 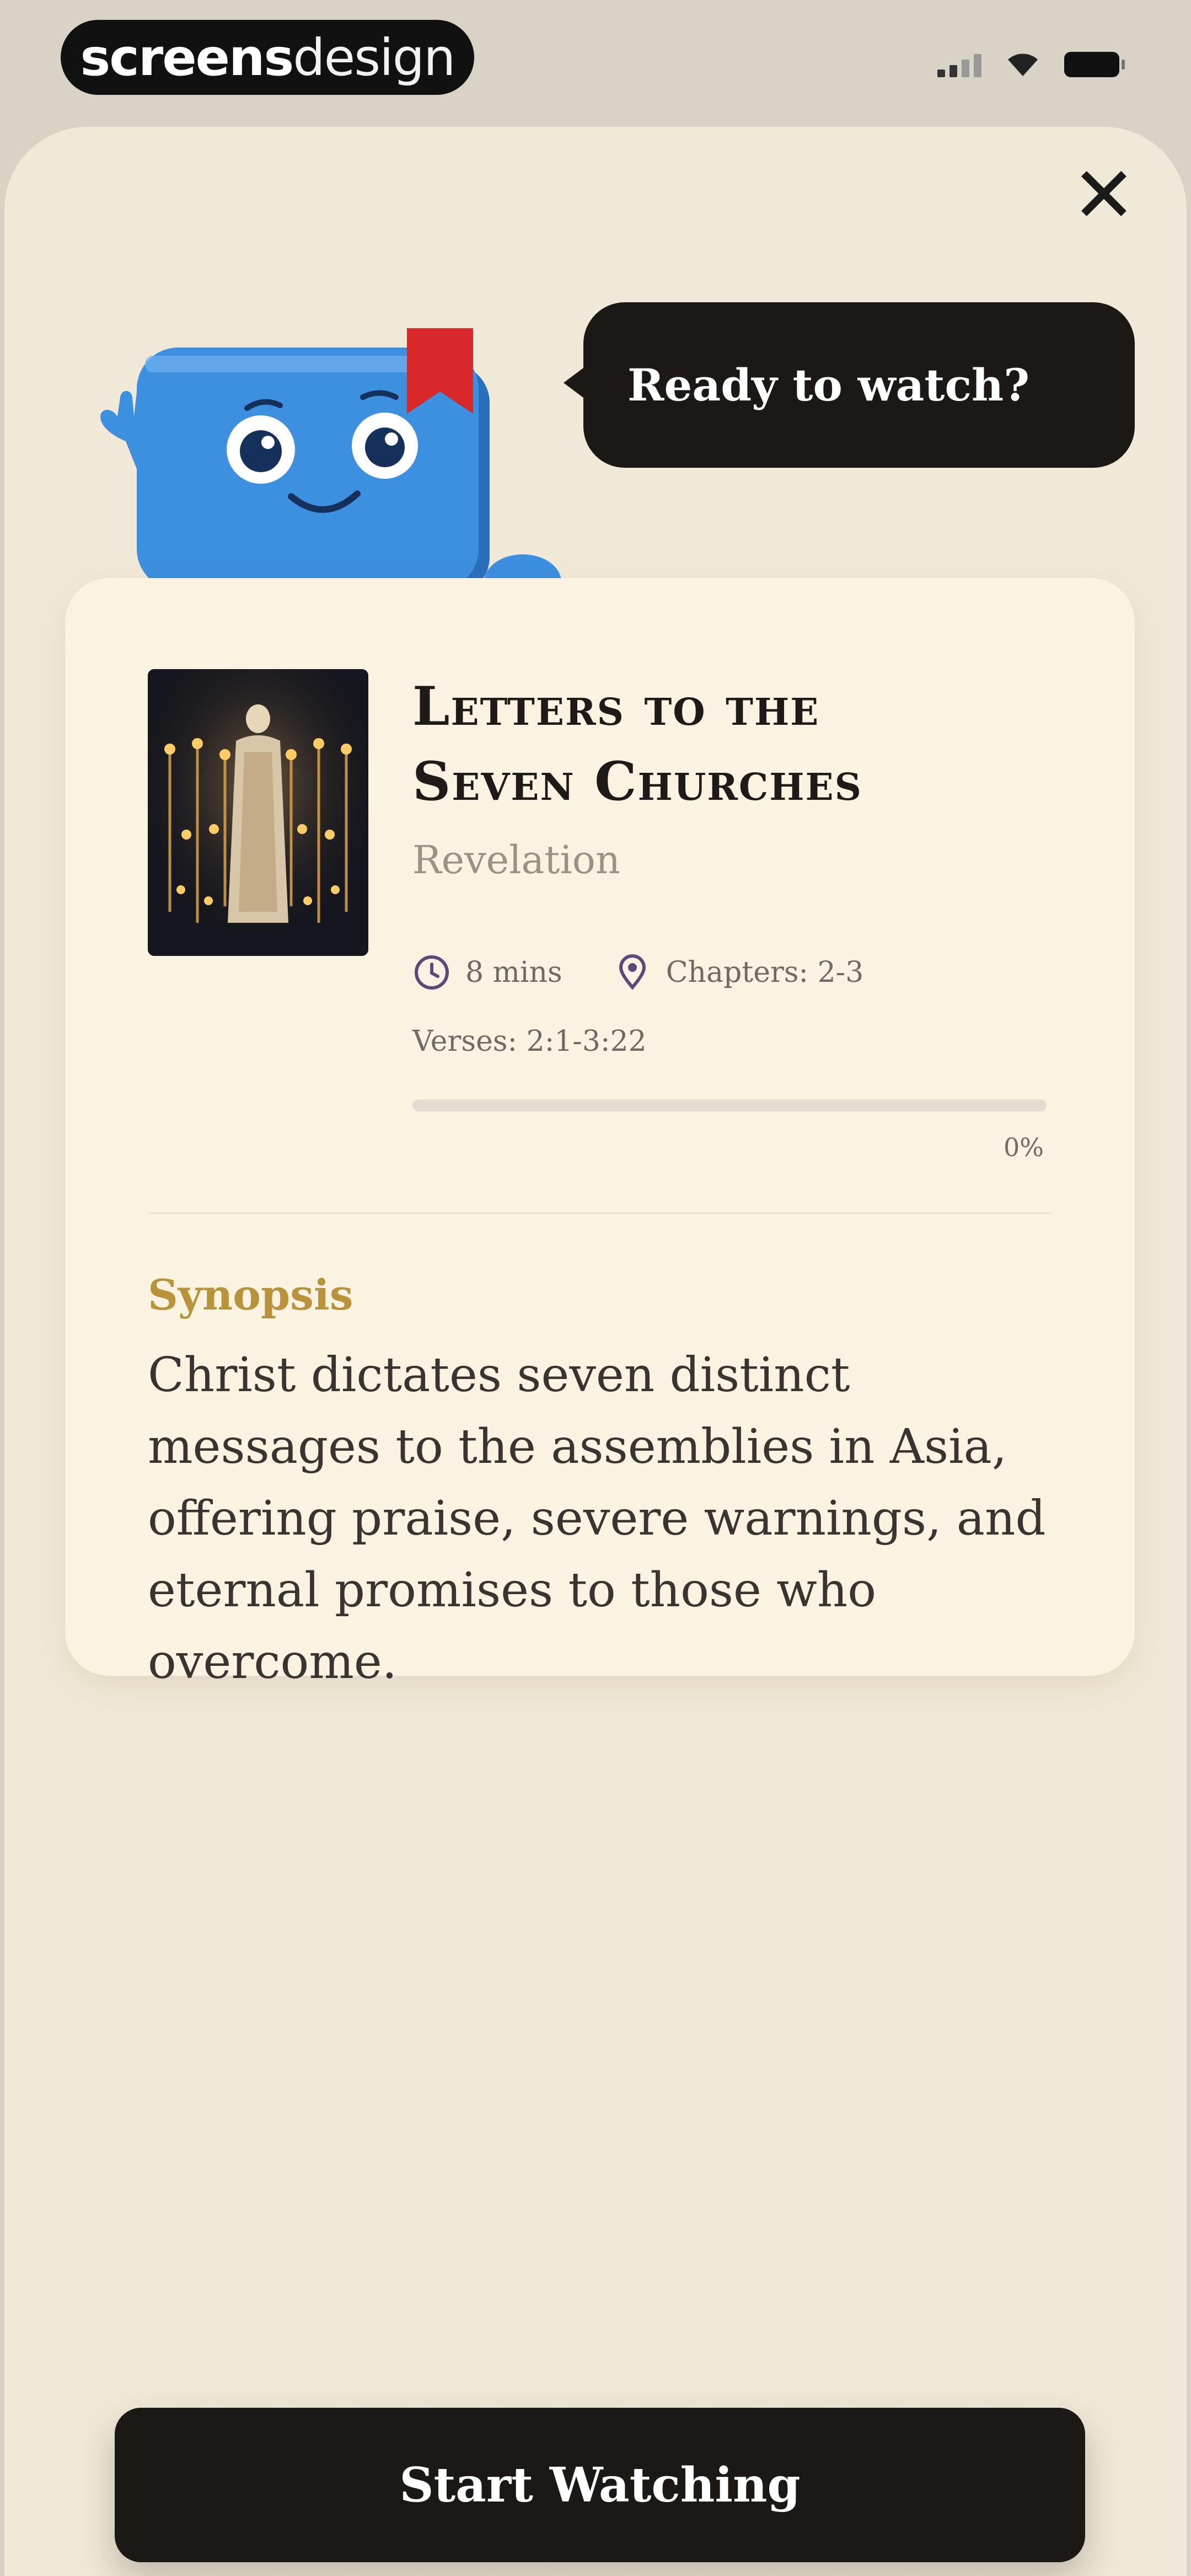 I want to click on start-watching-label: Start Watching, so click(x=600, y=2485).